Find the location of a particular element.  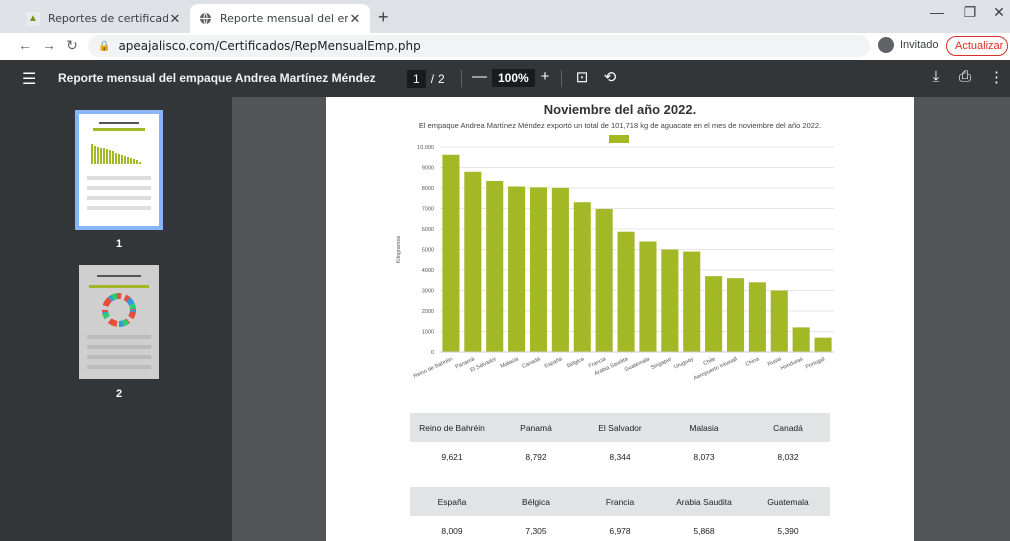

thumbnail-number: 1 is located at coordinates (119, 244).